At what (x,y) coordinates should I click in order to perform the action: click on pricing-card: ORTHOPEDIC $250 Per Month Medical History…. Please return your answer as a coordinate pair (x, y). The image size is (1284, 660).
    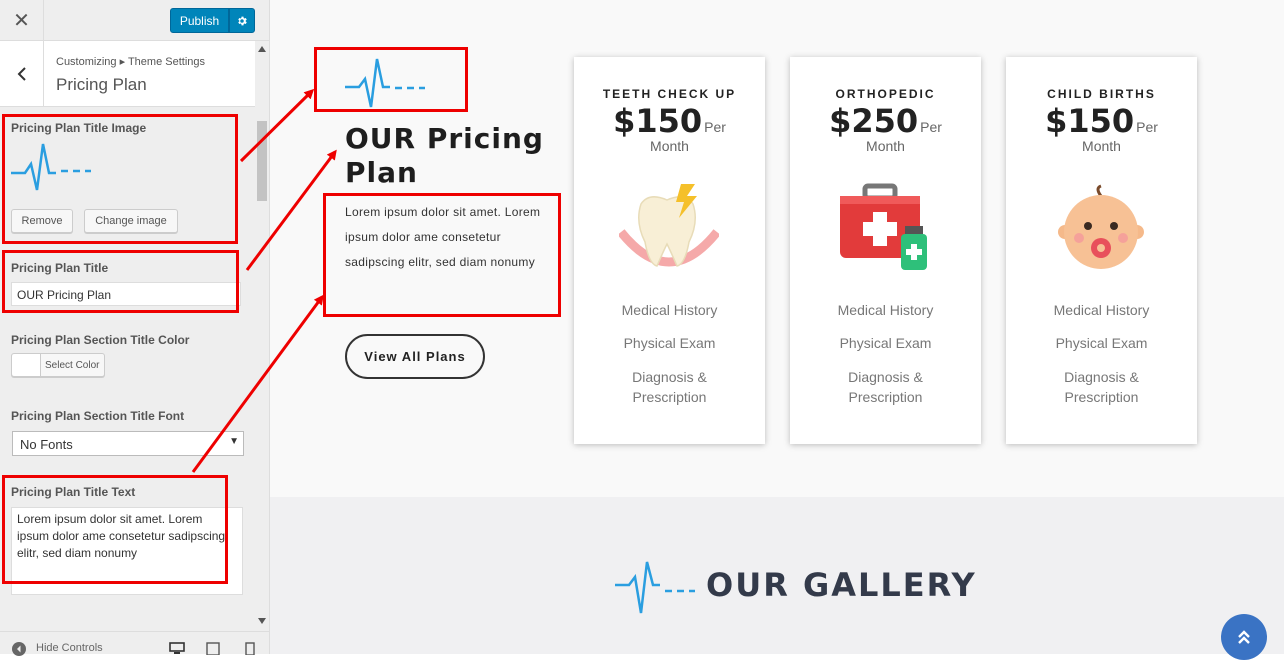
    Looking at the image, I should click on (885, 250).